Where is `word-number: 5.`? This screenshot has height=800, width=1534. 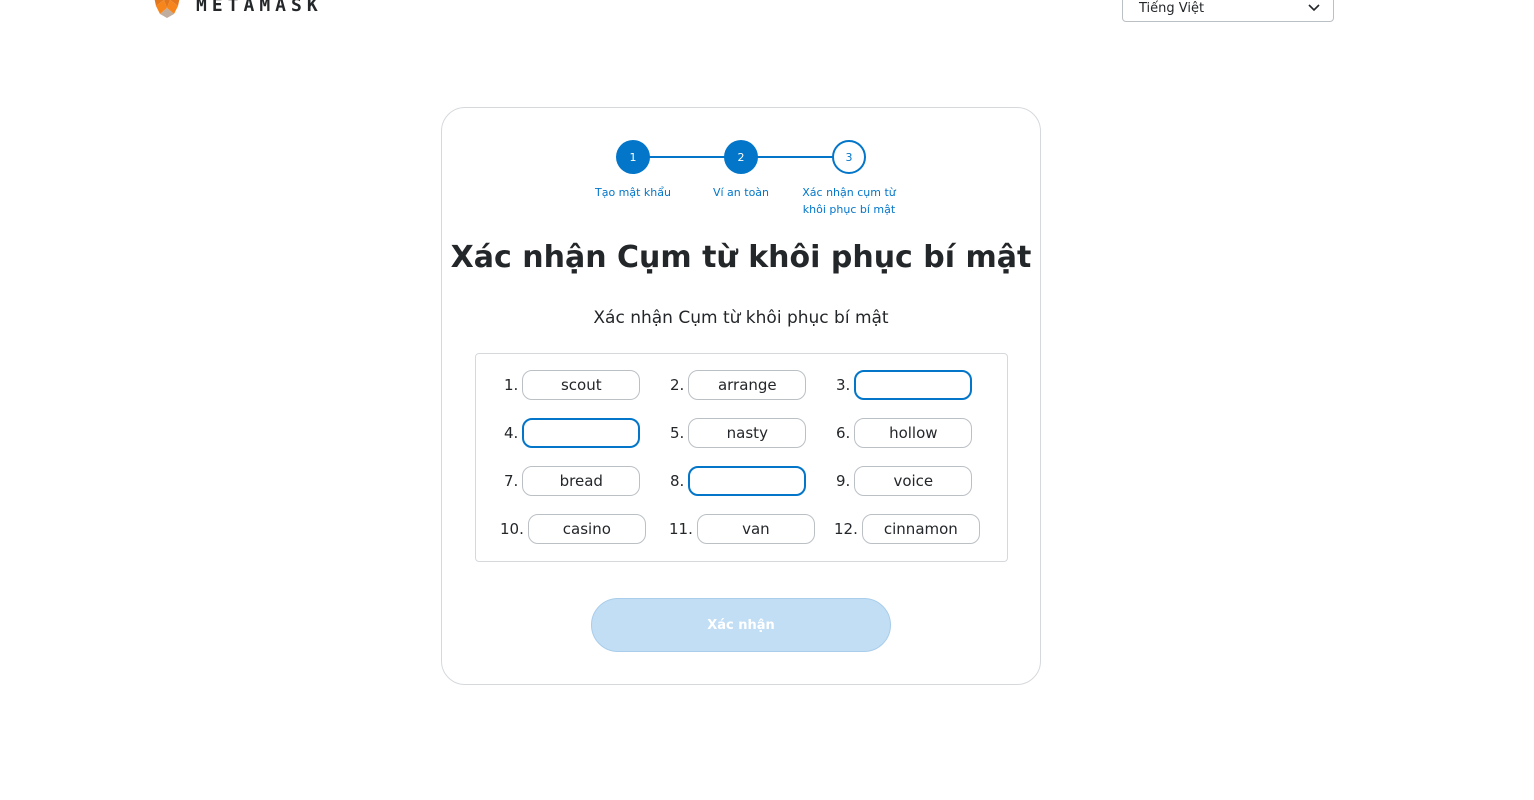 word-number: 5. is located at coordinates (677, 433).